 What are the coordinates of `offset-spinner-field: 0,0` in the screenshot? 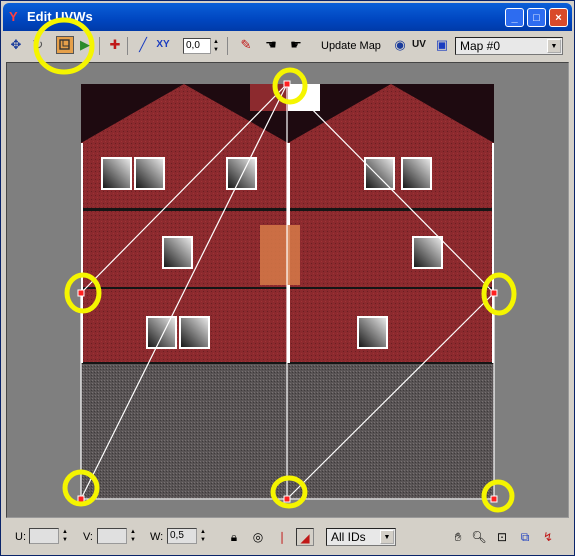 It's located at (197, 46).